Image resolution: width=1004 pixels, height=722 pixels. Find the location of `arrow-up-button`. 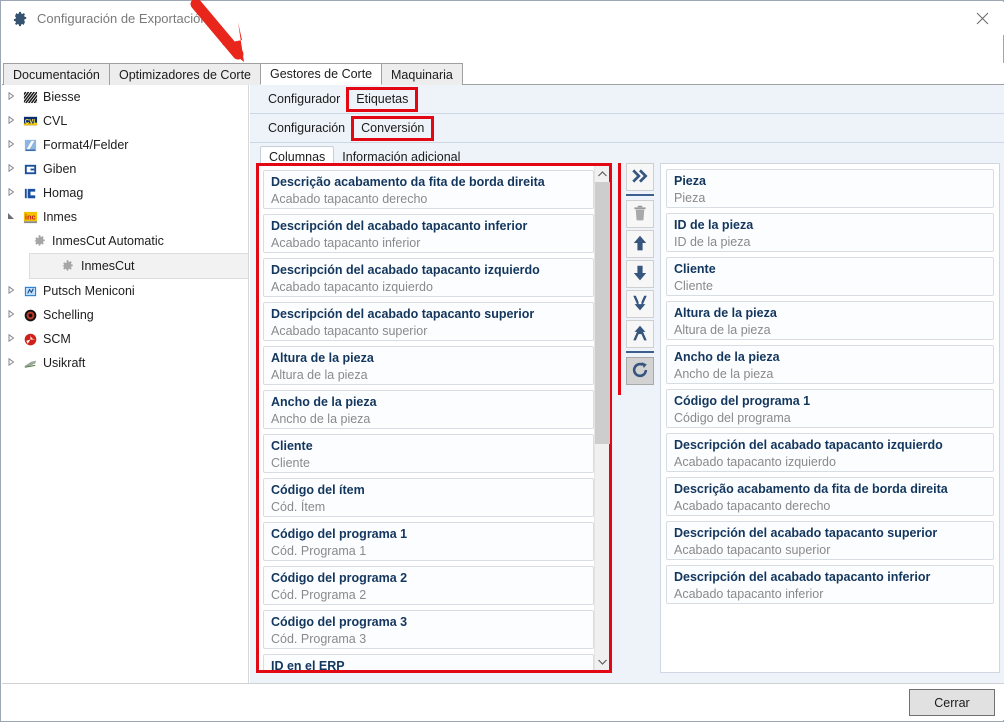

arrow-up-button is located at coordinates (640, 244).